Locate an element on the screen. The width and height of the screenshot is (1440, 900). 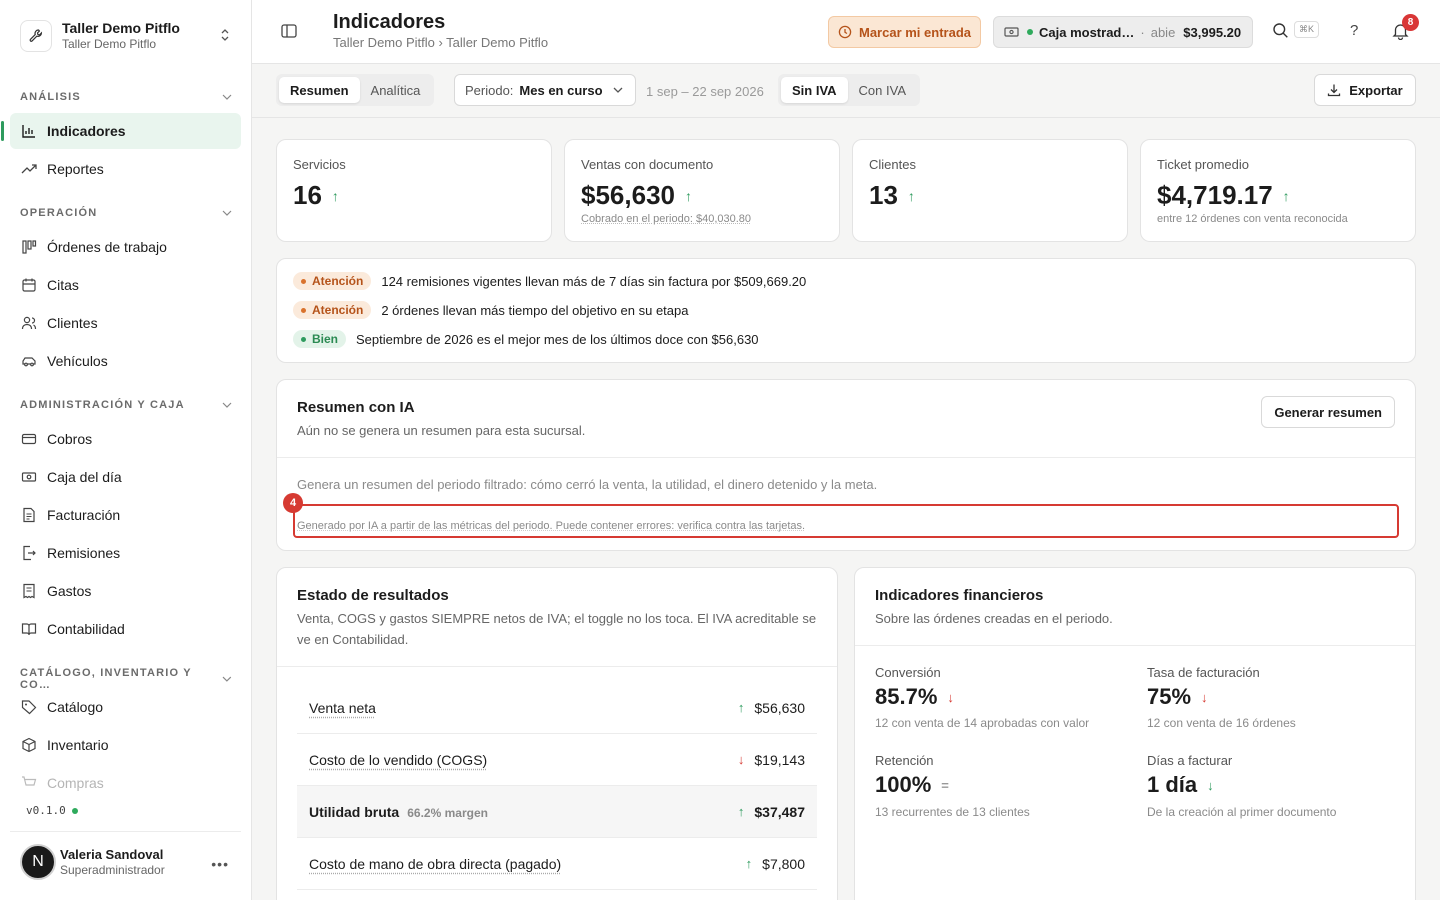
trending-up-icon is located at coordinates (28, 169).